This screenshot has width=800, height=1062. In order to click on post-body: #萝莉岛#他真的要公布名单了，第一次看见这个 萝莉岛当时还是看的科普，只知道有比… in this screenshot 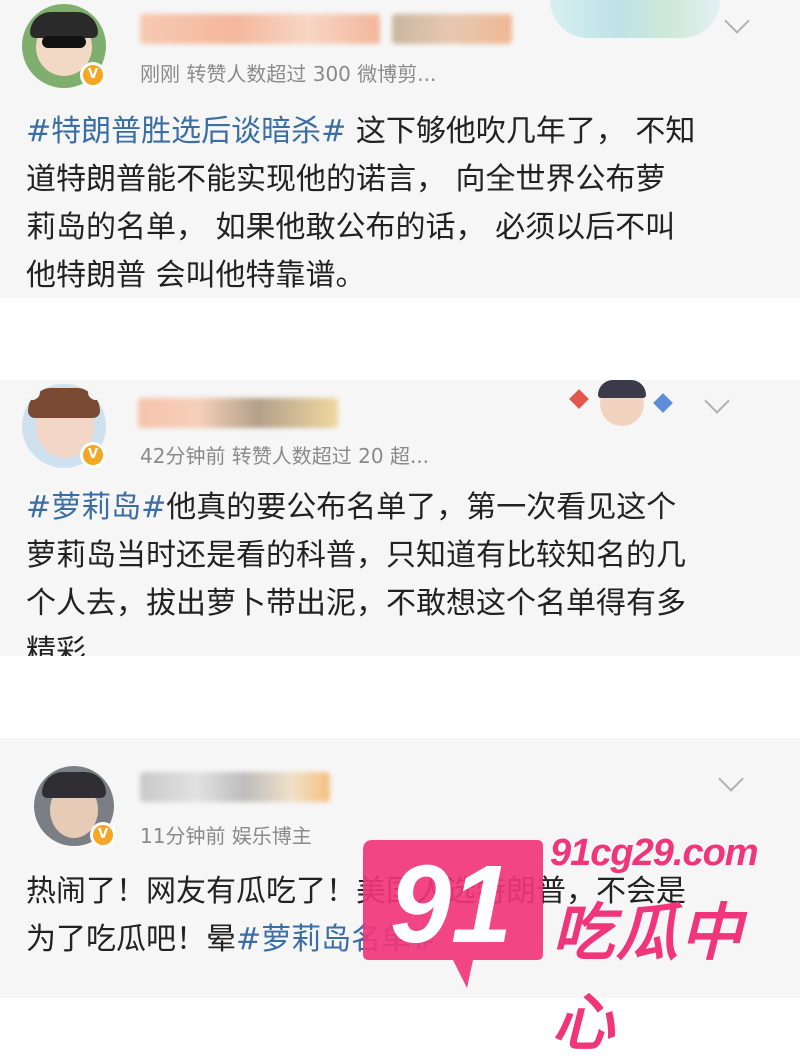, I will do `click(356, 579)`.